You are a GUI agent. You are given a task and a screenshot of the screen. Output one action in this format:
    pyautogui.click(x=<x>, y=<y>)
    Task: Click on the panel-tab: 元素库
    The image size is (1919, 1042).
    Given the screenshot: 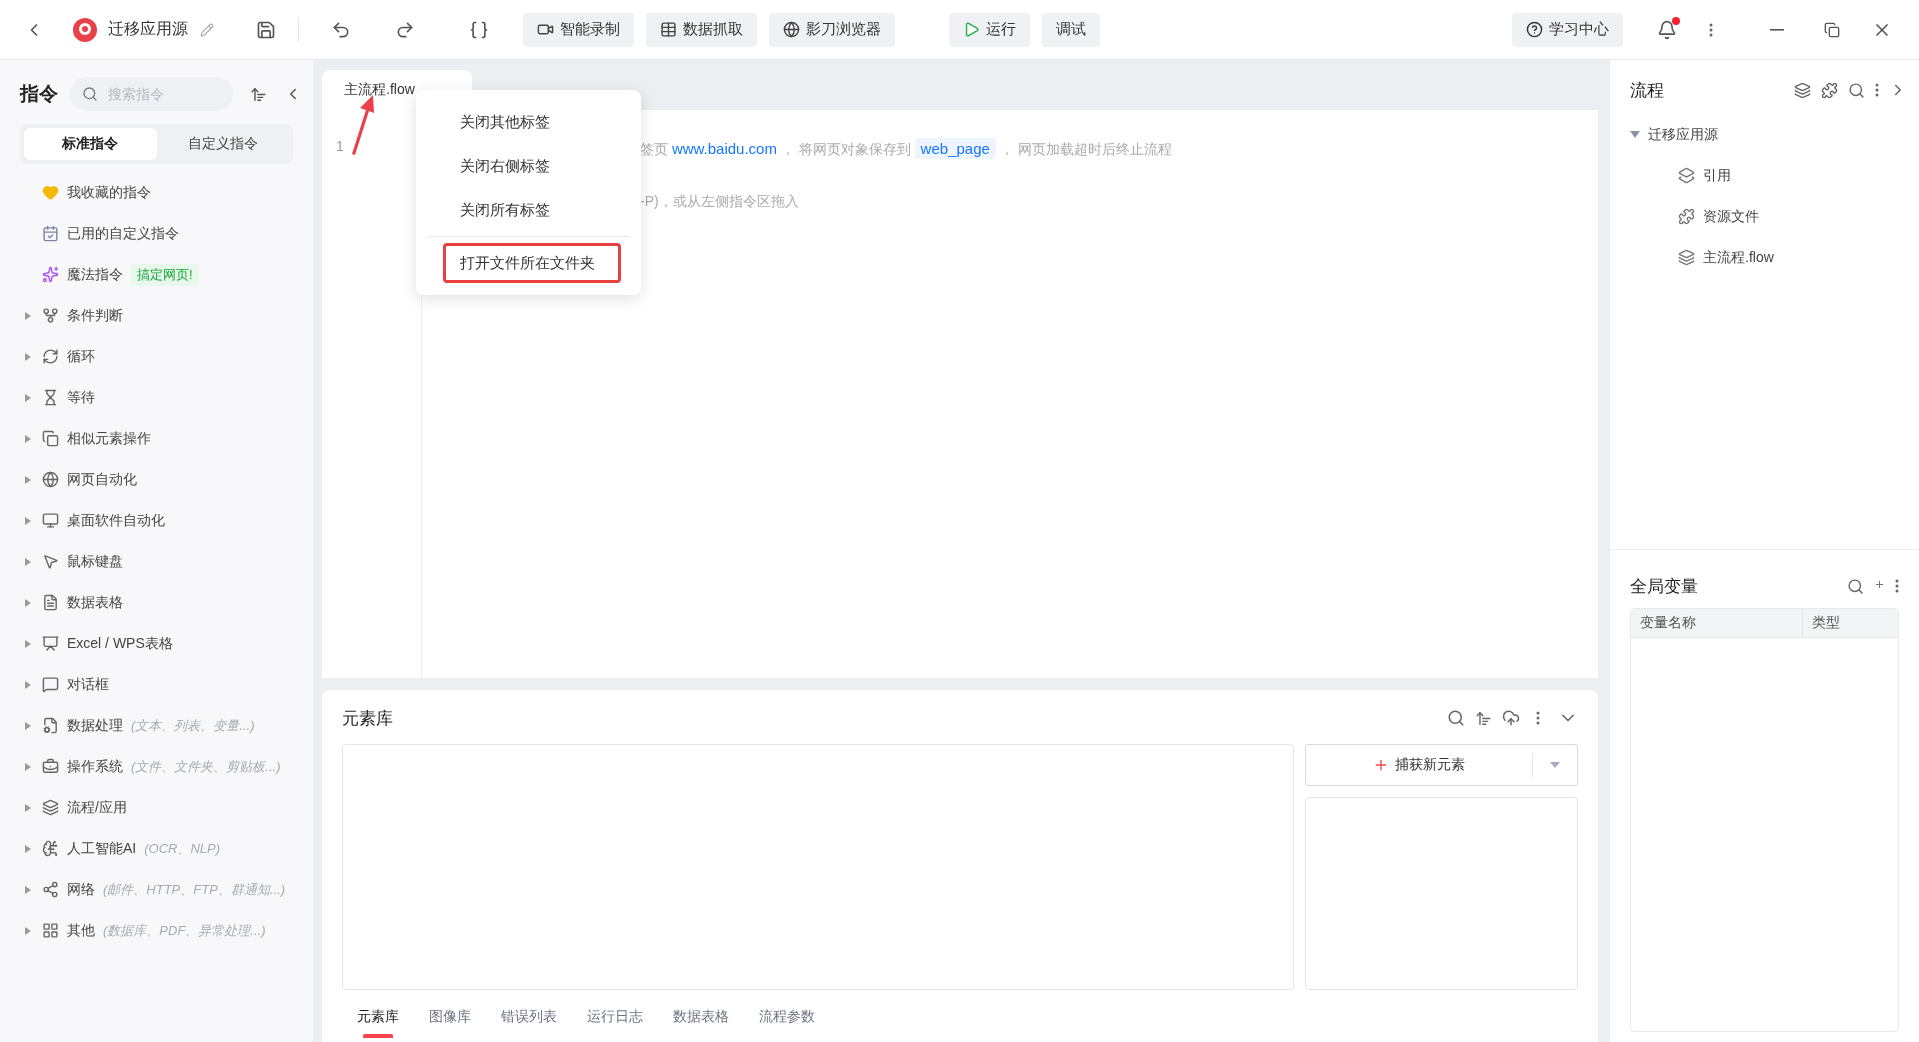 What is the action you would take?
    pyautogui.click(x=378, y=1020)
    